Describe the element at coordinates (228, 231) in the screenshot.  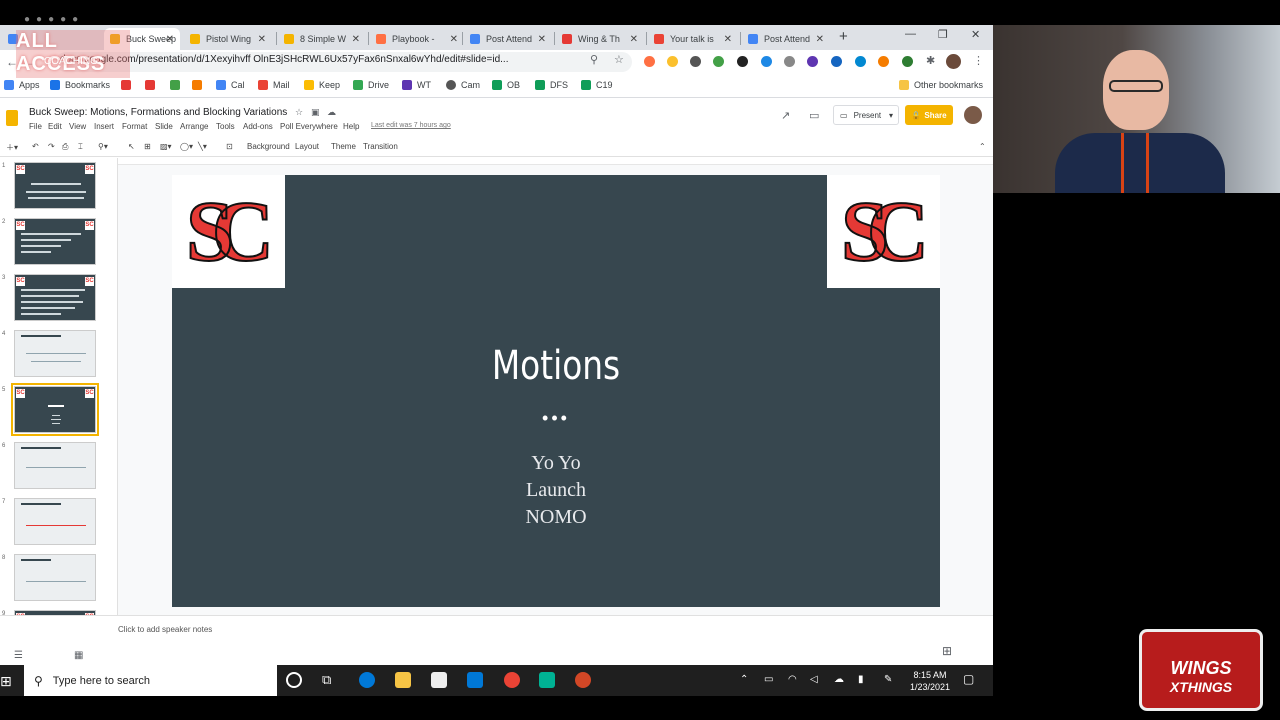
I see `logo-box-left: SC` at that location.